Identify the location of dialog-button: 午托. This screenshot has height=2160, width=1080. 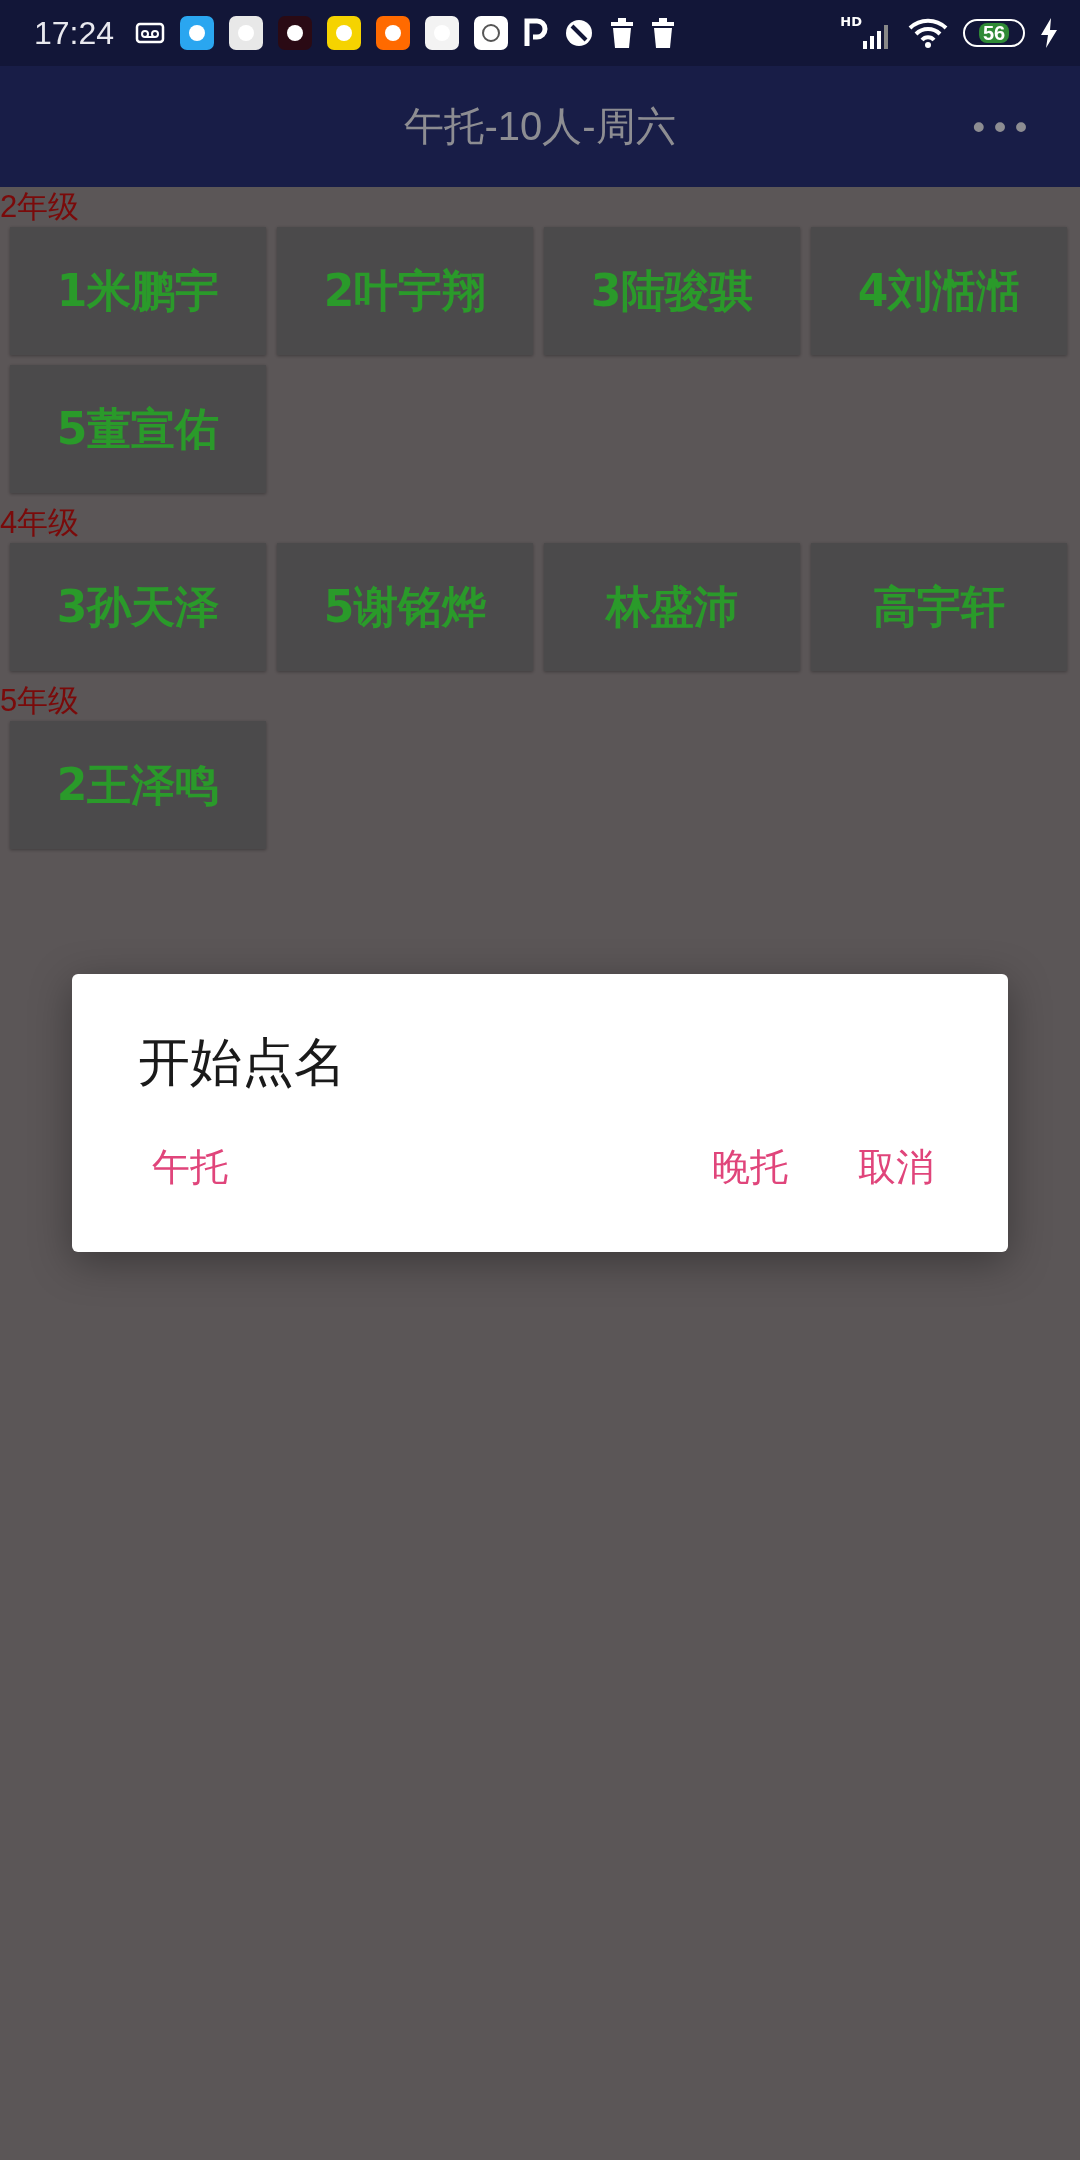
(190, 1167).